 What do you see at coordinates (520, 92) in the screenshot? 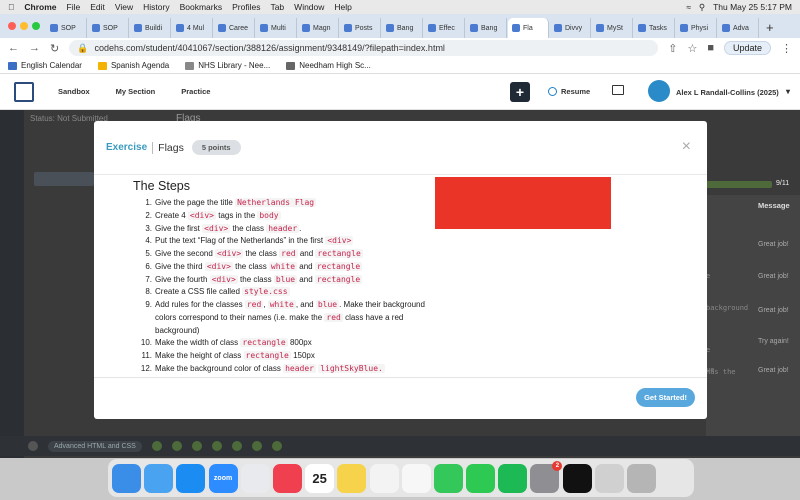
I see `add-button: +` at bounding box center [520, 92].